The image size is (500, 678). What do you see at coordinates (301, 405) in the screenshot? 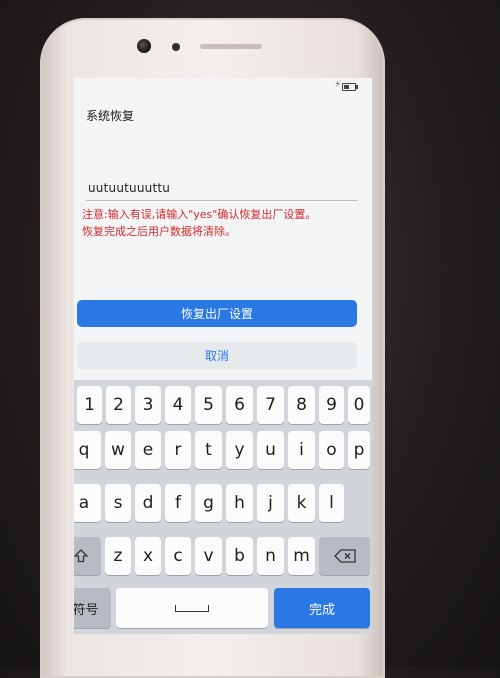
I see `key-8: 8` at bounding box center [301, 405].